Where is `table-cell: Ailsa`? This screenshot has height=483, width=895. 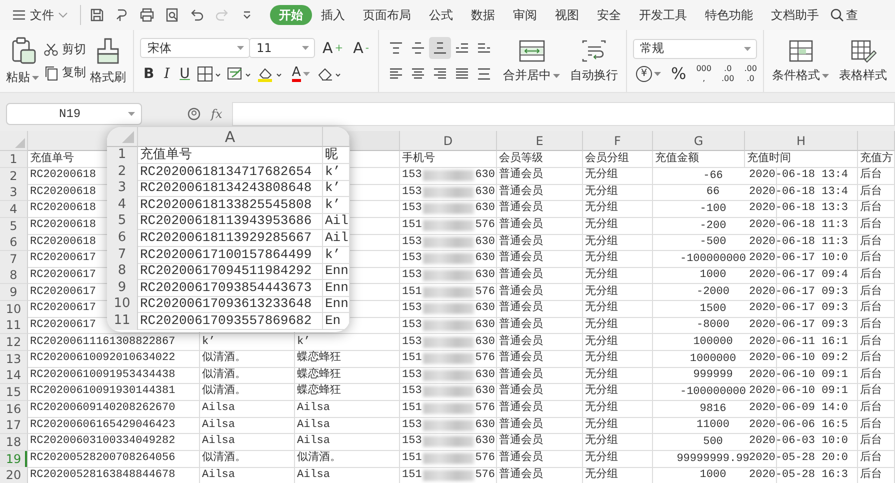 table-cell: Ailsa is located at coordinates (313, 425).